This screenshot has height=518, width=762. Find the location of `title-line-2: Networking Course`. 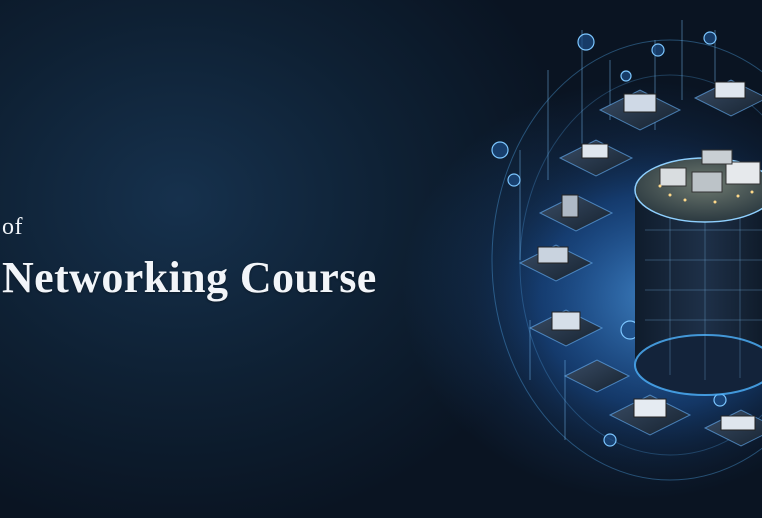

title-line-2: Networking Course is located at coordinates (189, 277).